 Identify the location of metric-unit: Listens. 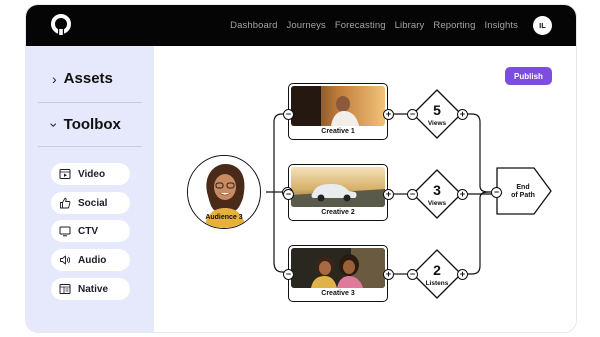
(437, 283).